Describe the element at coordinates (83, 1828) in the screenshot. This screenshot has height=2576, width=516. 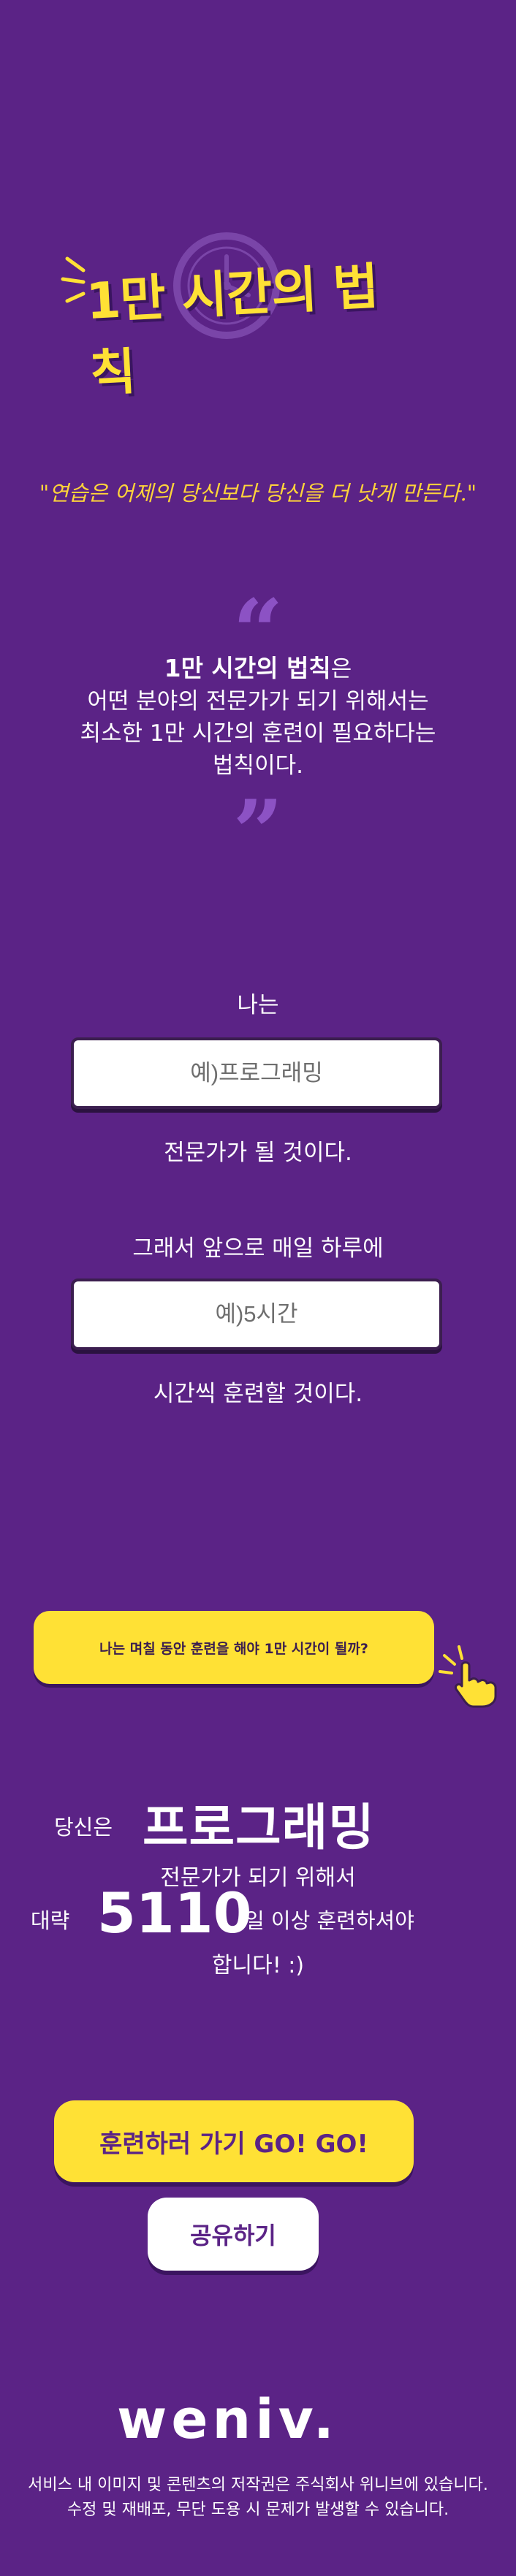
I see `result-prefix: 당신은` at that location.